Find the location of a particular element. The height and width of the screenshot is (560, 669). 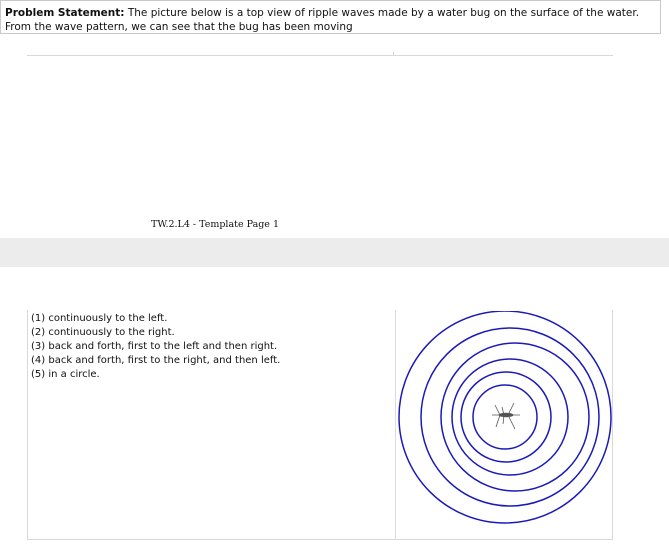

page-footer: TW.2.L4 - Template Page 1 is located at coordinates (215, 224).